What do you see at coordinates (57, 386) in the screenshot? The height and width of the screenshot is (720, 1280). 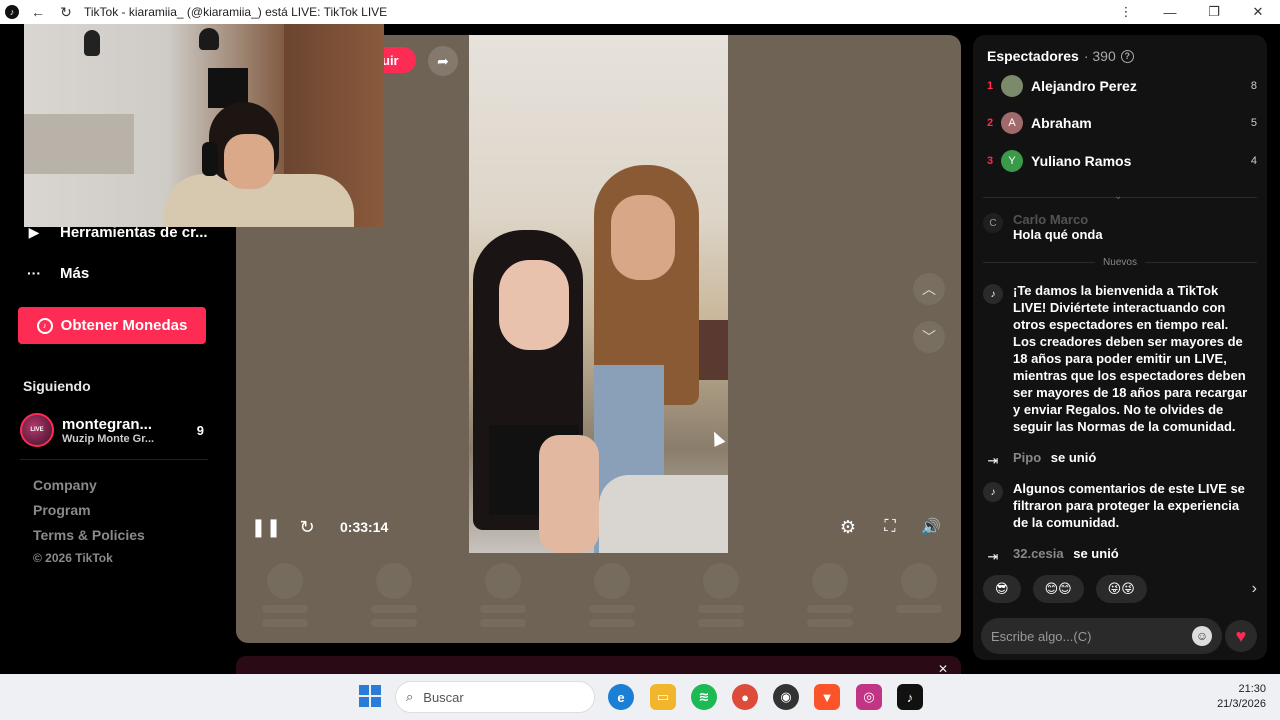 I see `following-heading: Siguiendo` at bounding box center [57, 386].